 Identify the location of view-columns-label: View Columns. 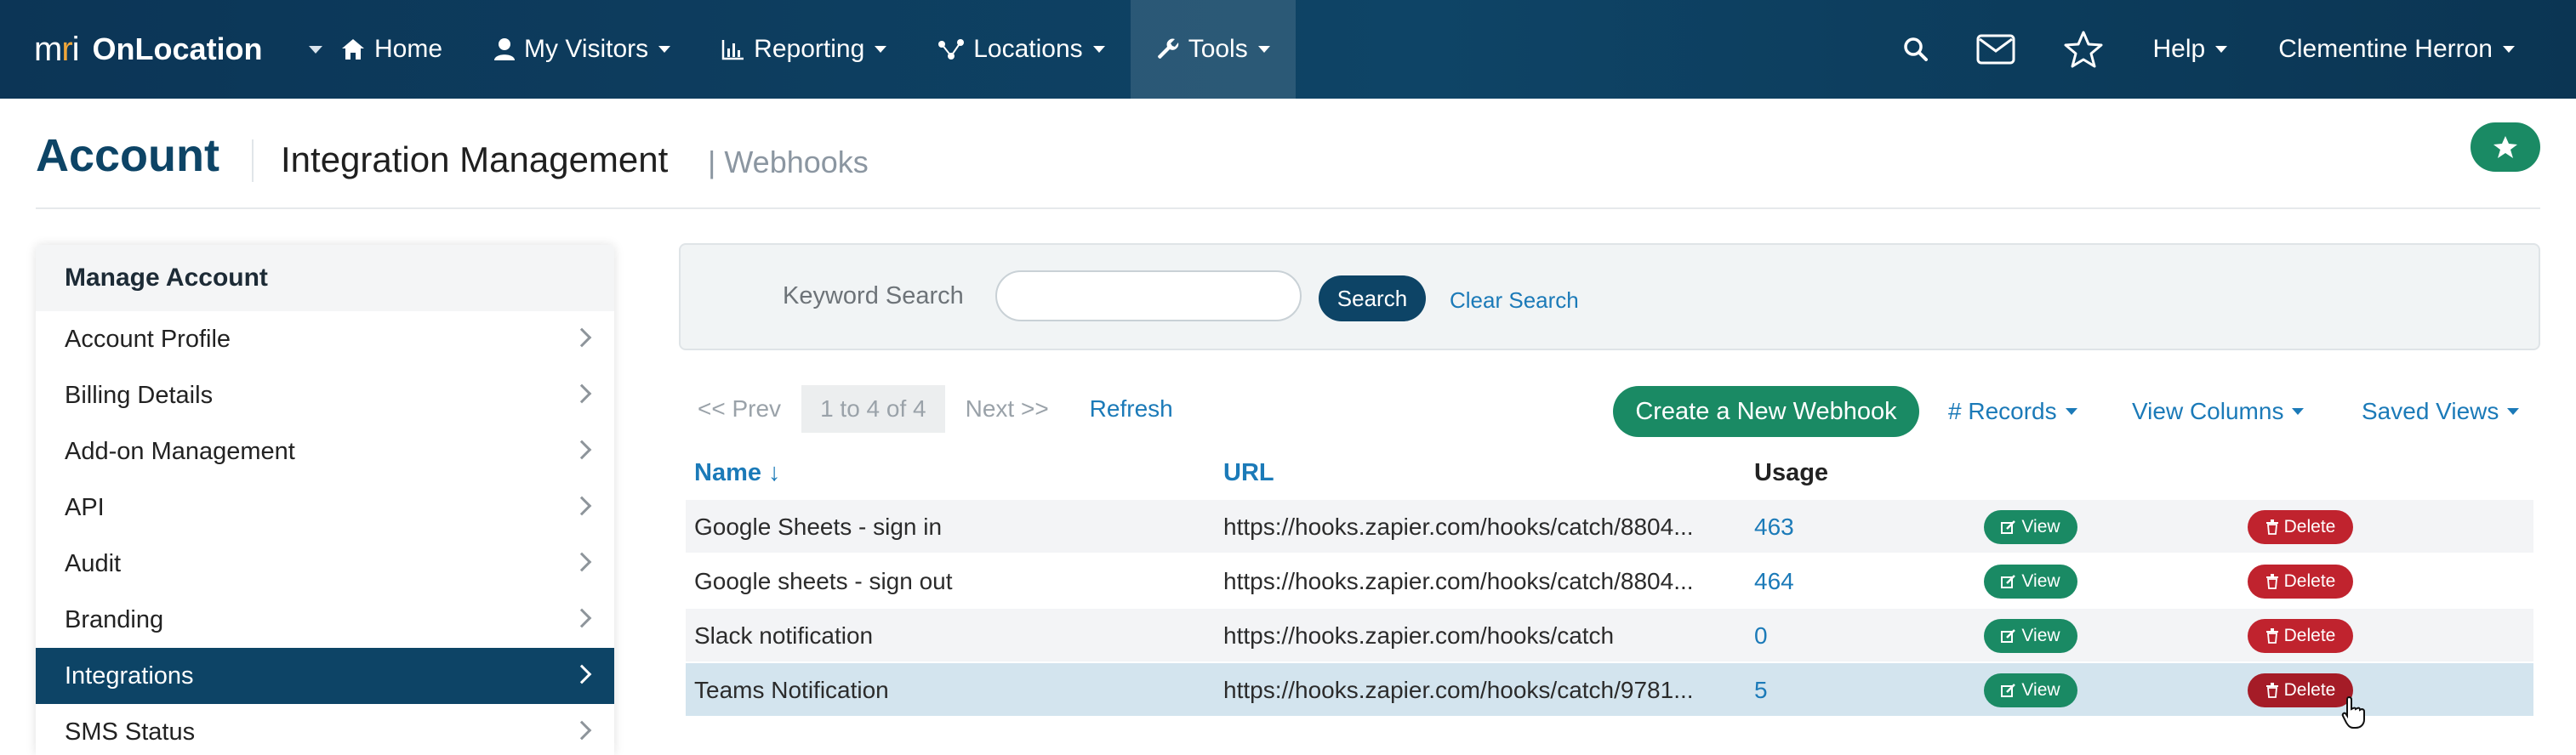
(2208, 411).